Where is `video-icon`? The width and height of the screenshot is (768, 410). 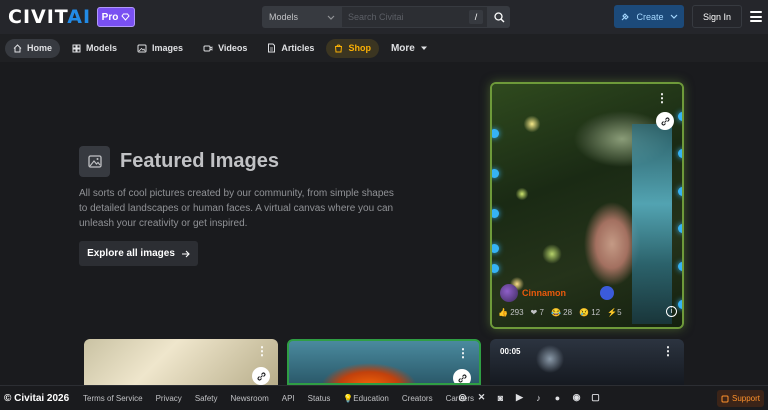 video-icon is located at coordinates (208, 48).